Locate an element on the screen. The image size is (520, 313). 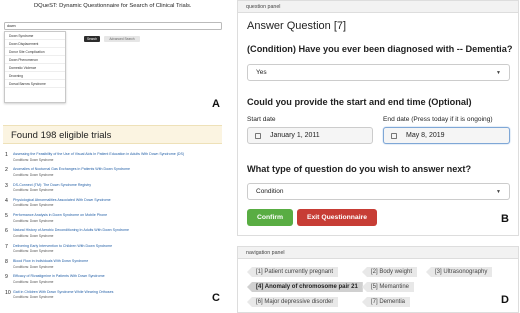
nav-tag-1: [1] Patient currently pregnant is located at coordinates (293, 272).